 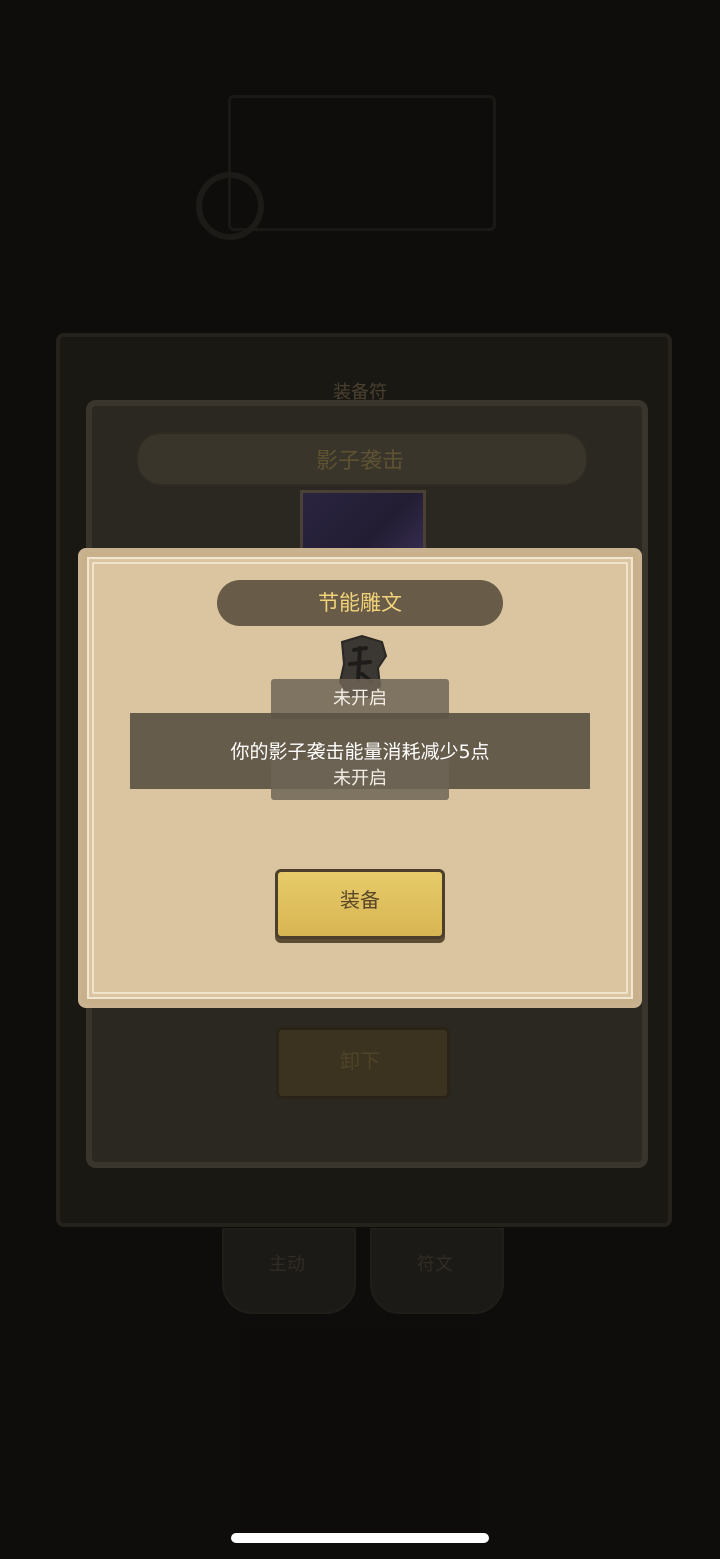 I want to click on background-character-art, so click(x=360, y=1430).